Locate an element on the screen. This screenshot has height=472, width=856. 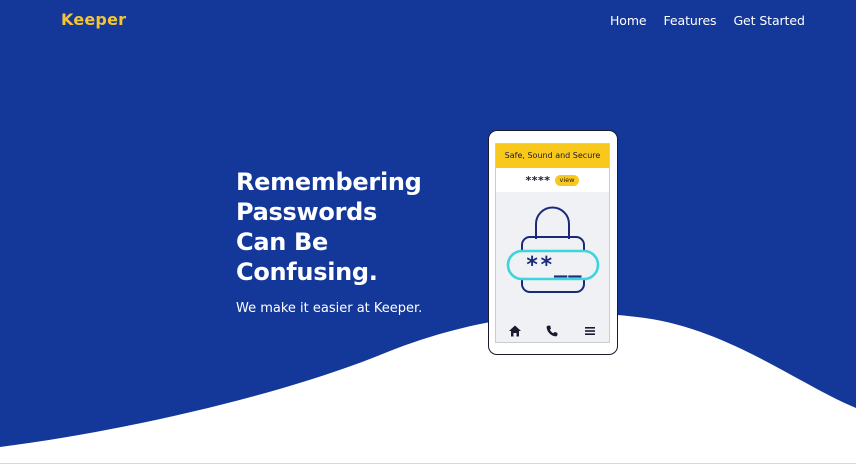
phone-password-row: **** view is located at coordinates (552, 180).